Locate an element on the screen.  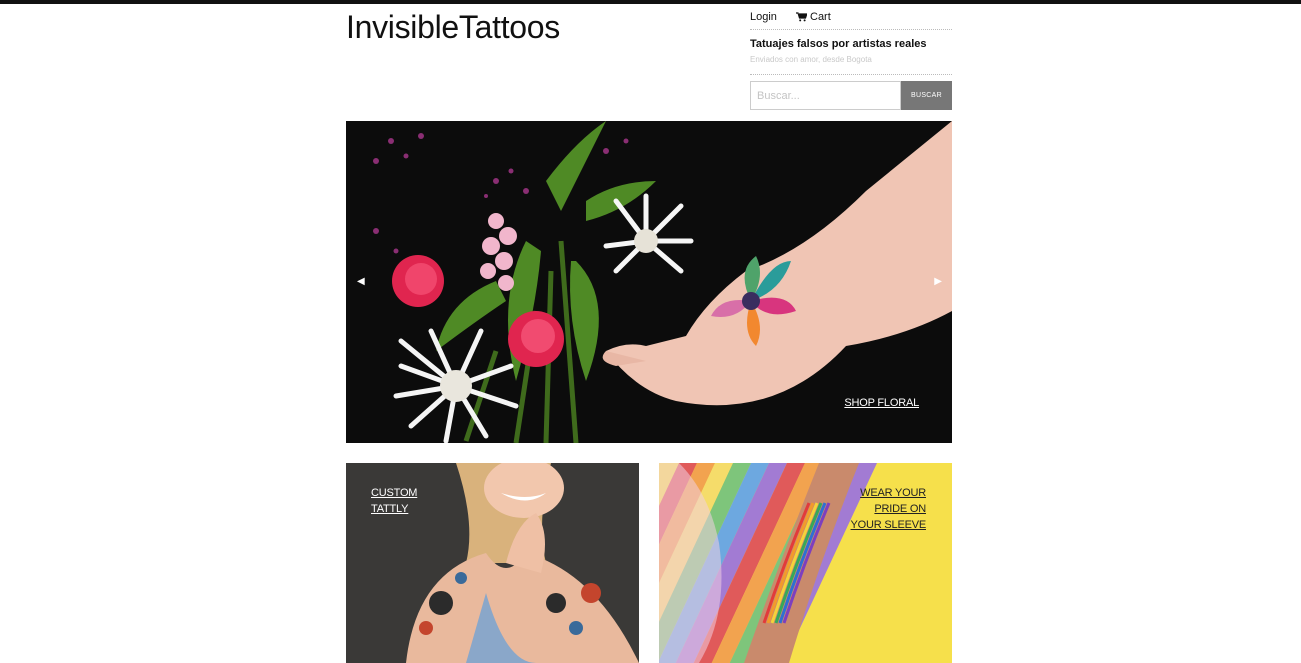
search-input is located at coordinates (825, 95).